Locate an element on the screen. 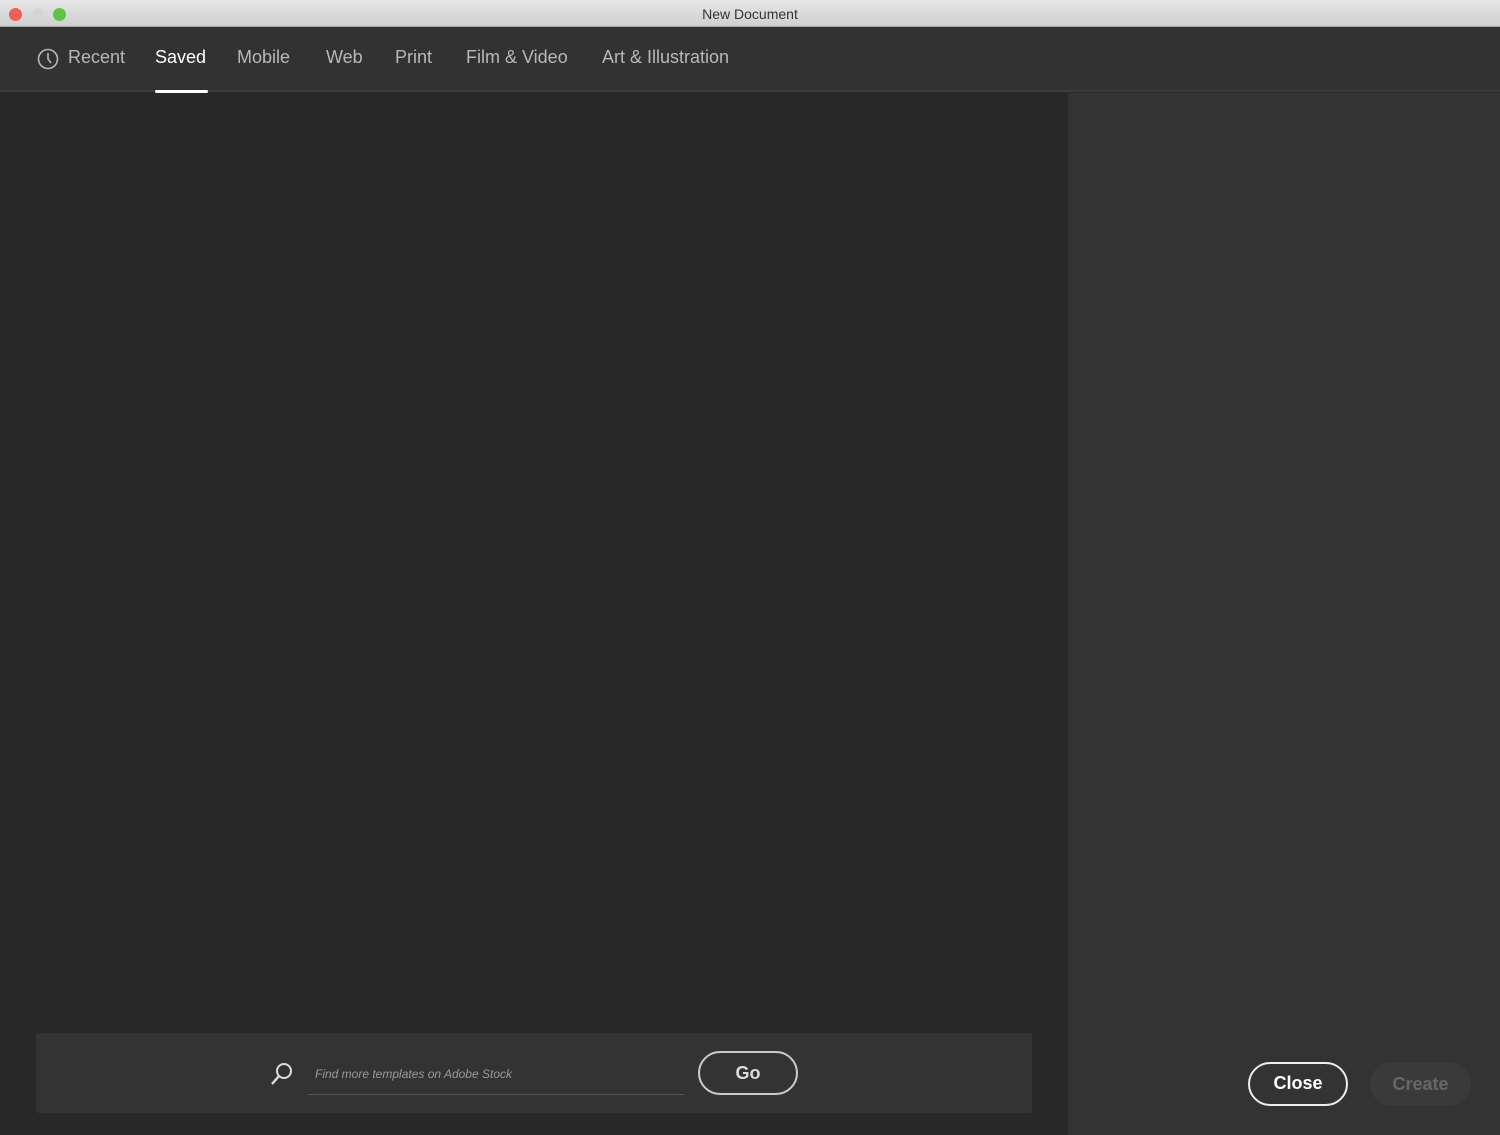 This screenshot has width=1500, height=1135. go-button: Go is located at coordinates (748, 1073).